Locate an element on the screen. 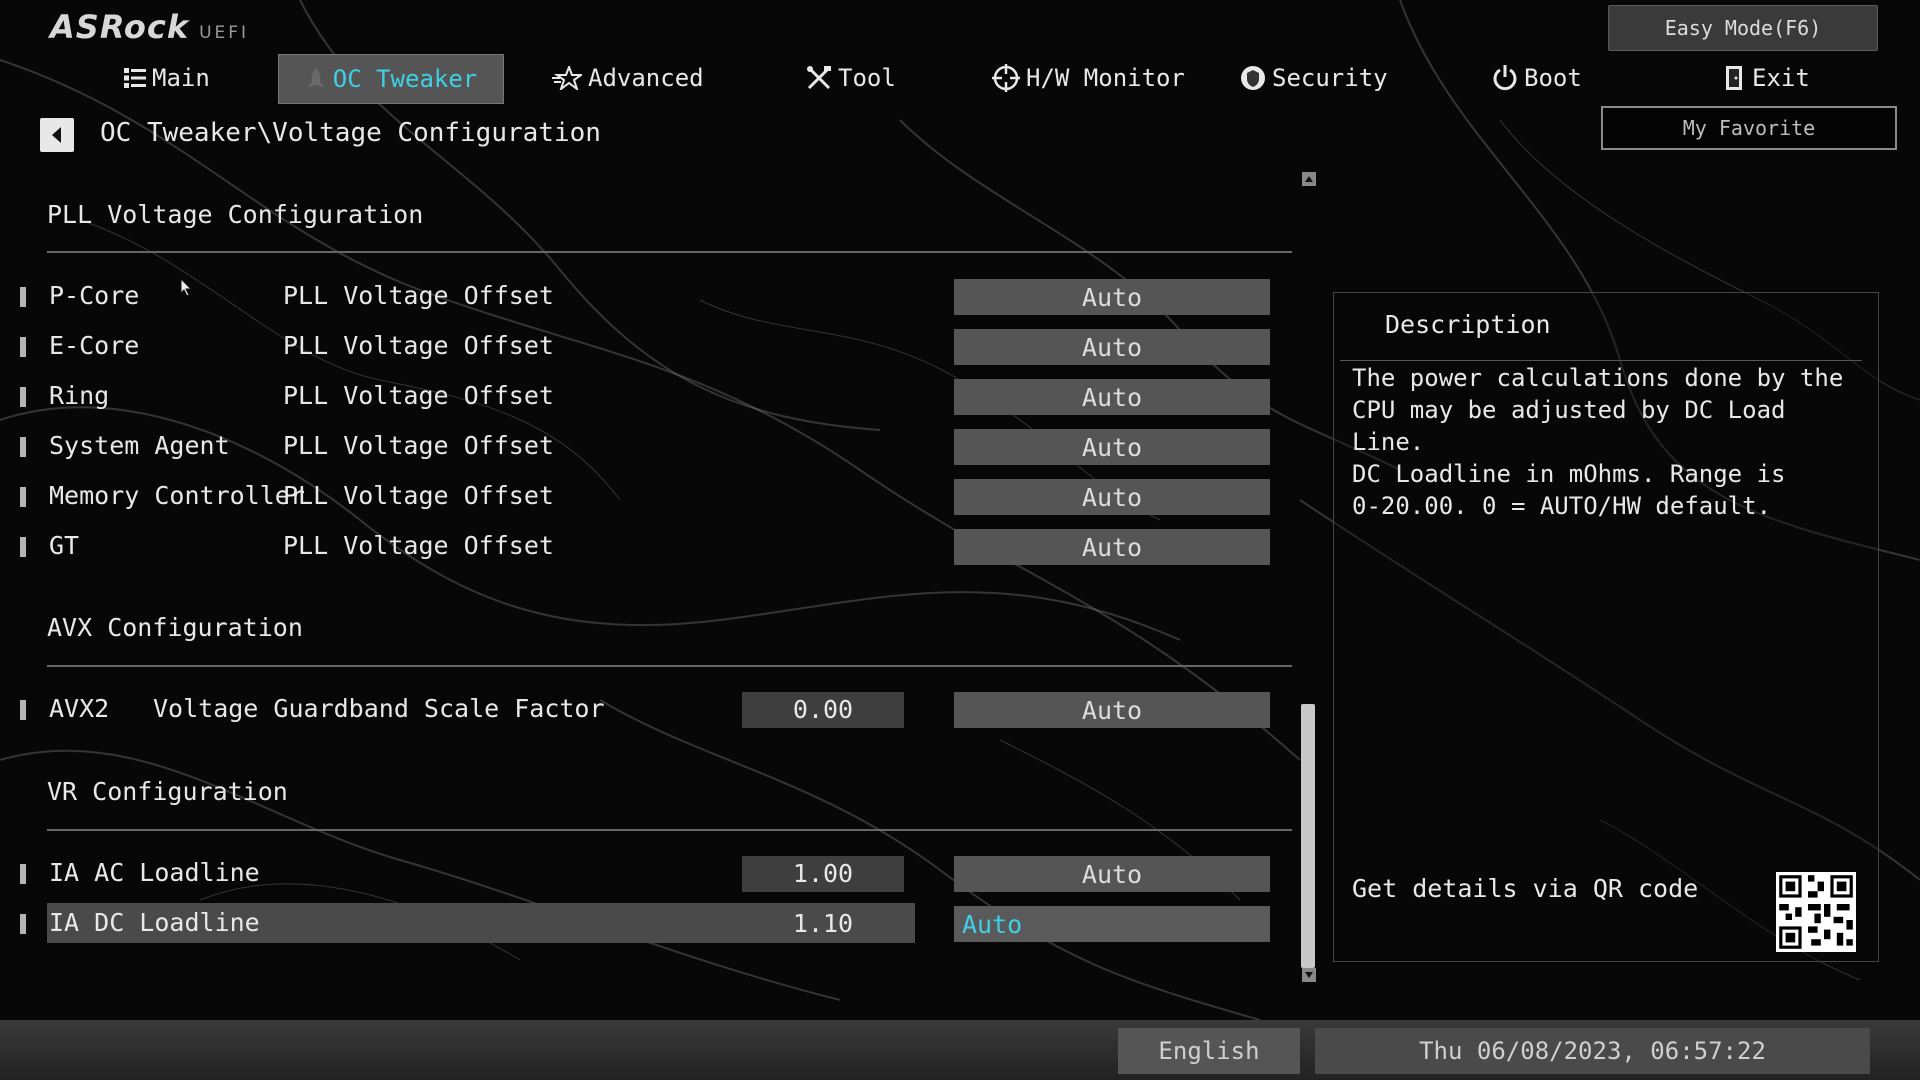 This screenshot has height=1080, width=1920. tab-security: Security is located at coordinates (1314, 78).